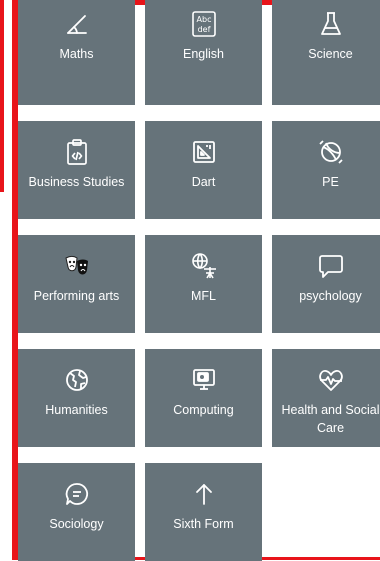 This screenshot has height=561, width=380. Describe the element at coordinates (77, 152) in the screenshot. I see `clipboard-code-icon` at that location.